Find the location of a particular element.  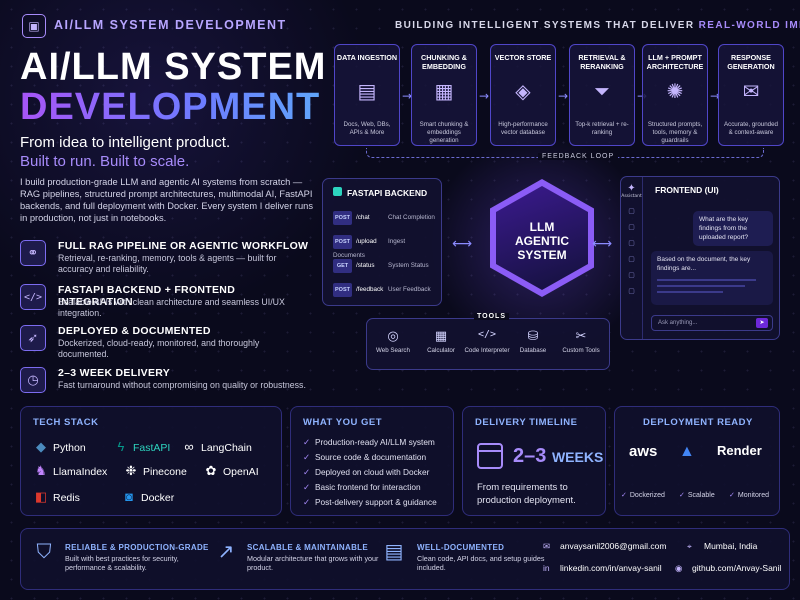

frontend-sidebar: ✦ Assistant ▢ ▢ ▢ ▢ ▢ ▢ is located at coordinates (632, 258).